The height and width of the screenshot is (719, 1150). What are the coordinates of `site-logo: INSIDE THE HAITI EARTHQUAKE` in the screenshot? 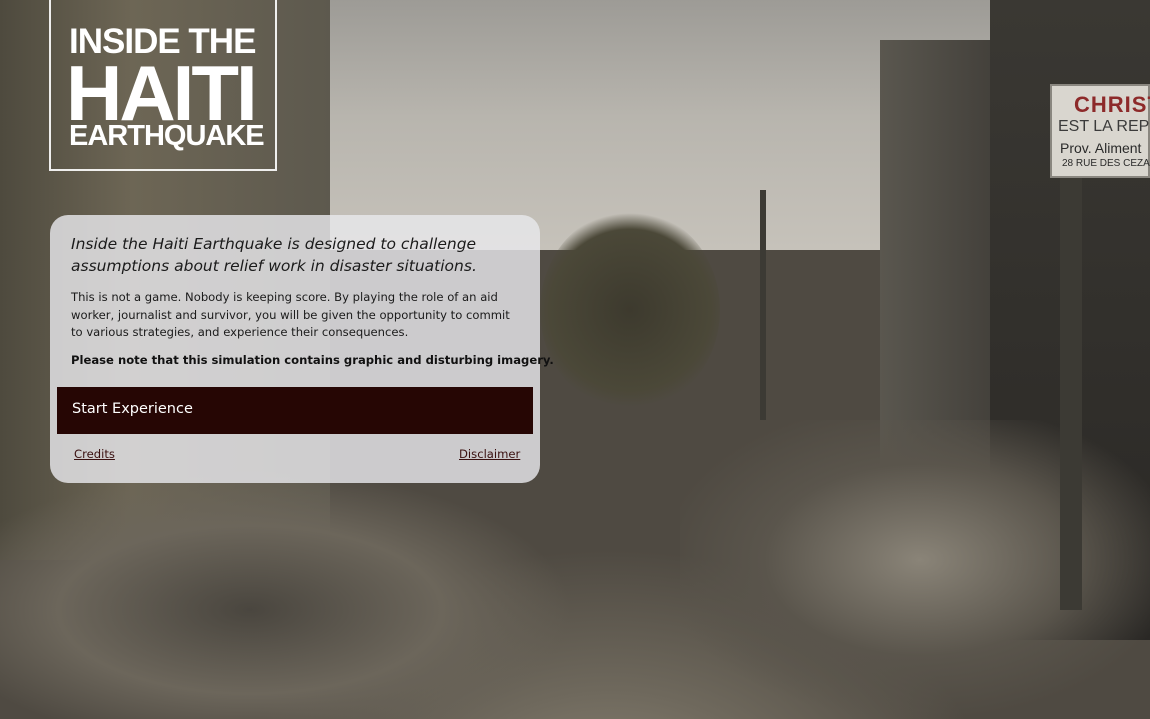 It's located at (163, 85).